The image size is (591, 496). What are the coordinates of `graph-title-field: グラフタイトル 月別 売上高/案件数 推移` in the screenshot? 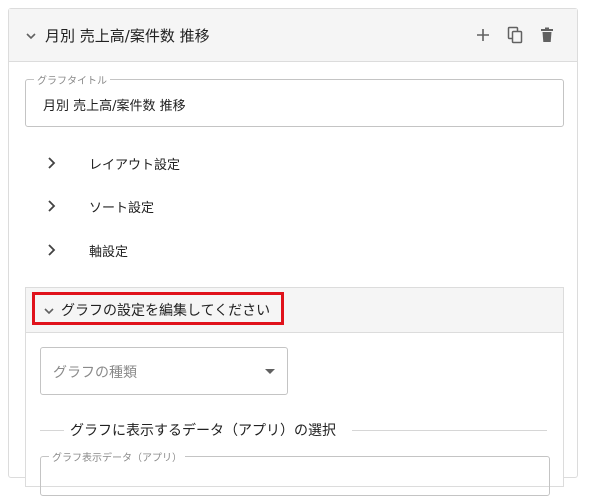 It's located at (294, 99).